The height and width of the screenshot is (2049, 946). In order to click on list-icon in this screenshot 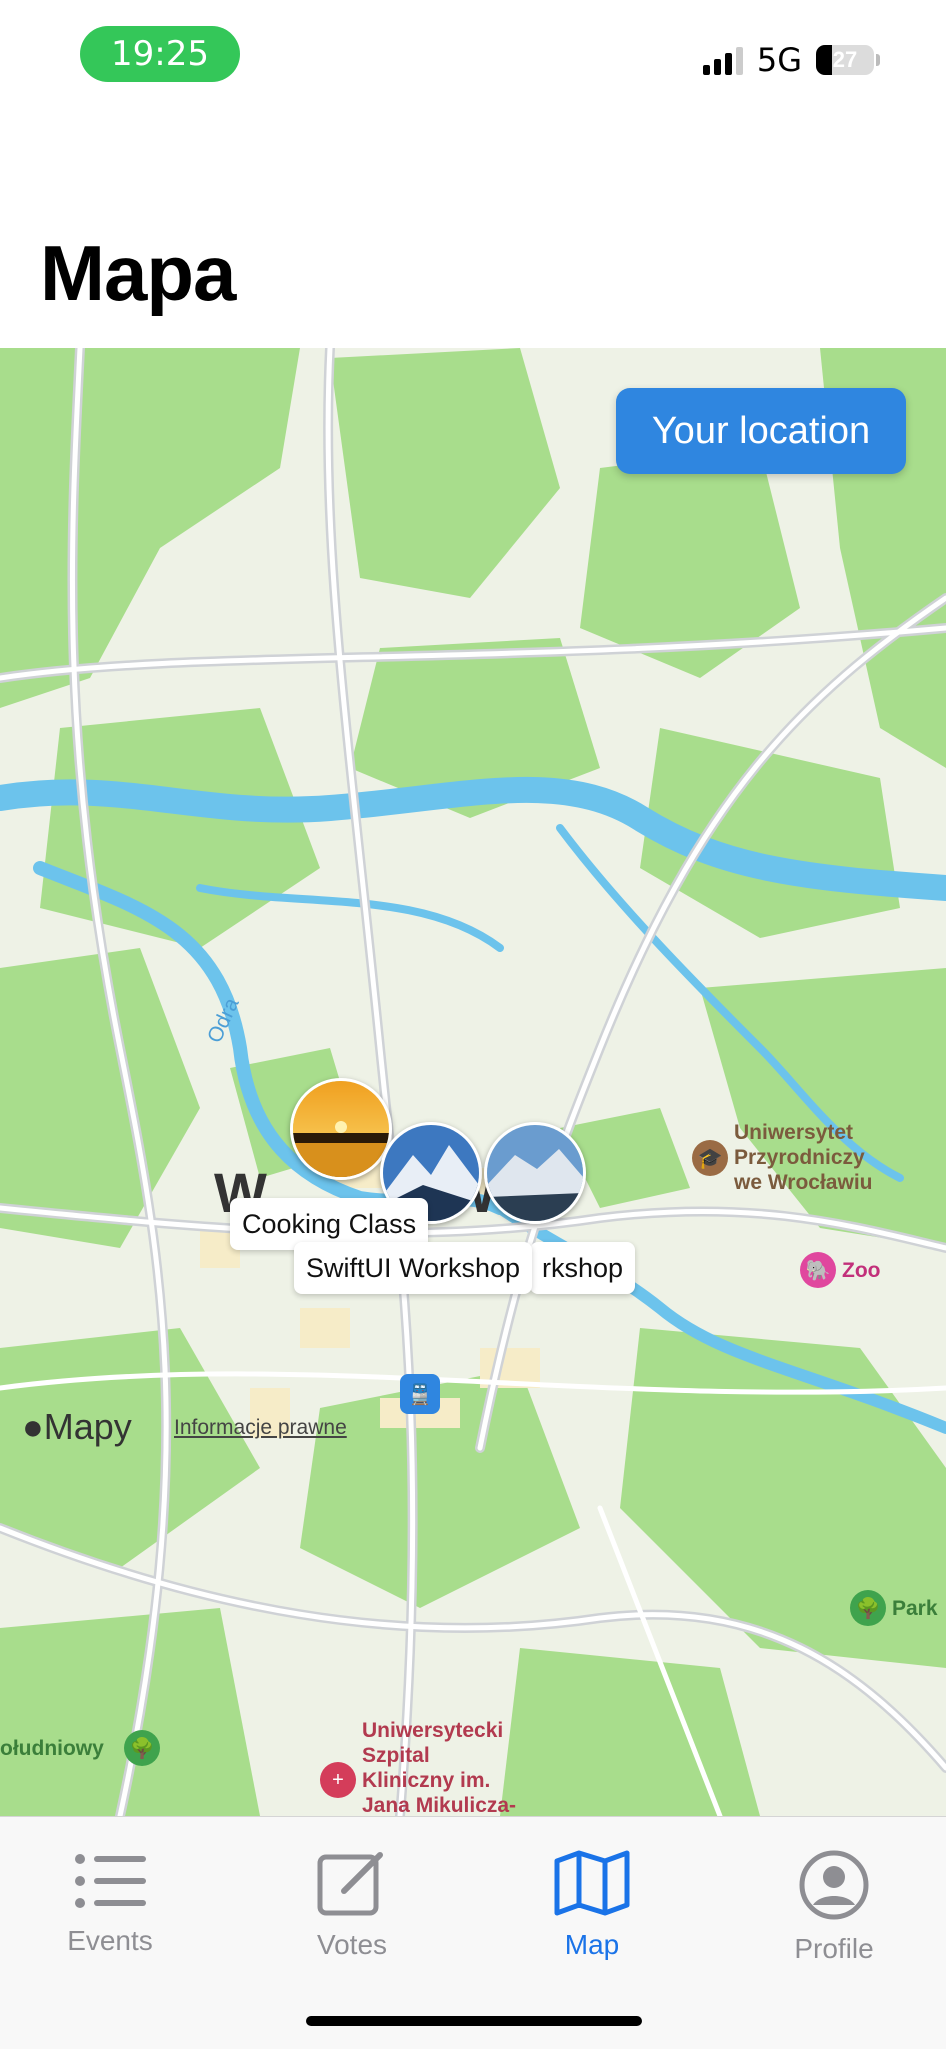, I will do `click(110, 1881)`.